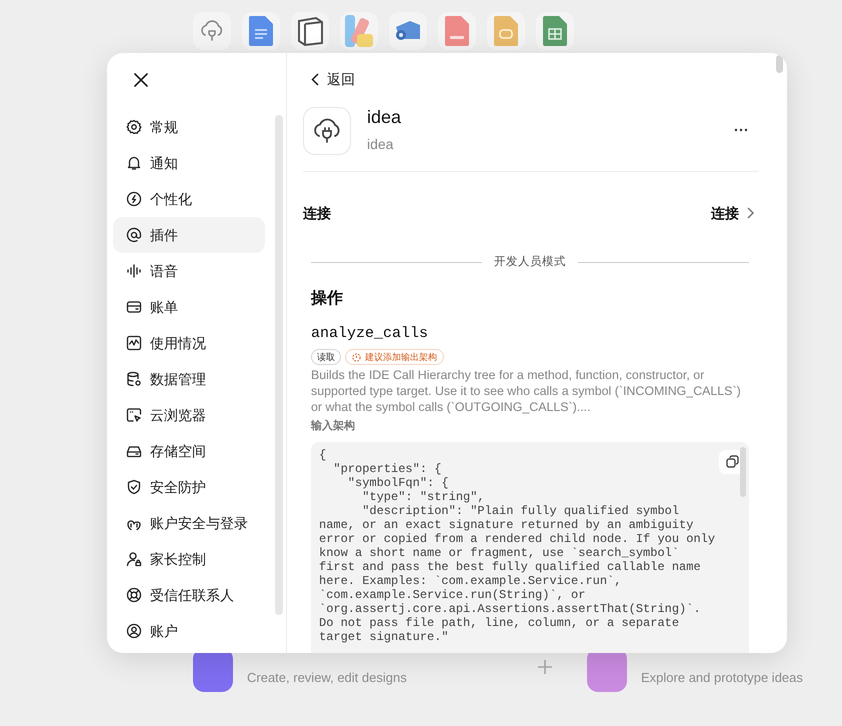 This screenshot has height=726, width=842. What do you see at coordinates (134, 307) in the screenshot?
I see `card-icon` at bounding box center [134, 307].